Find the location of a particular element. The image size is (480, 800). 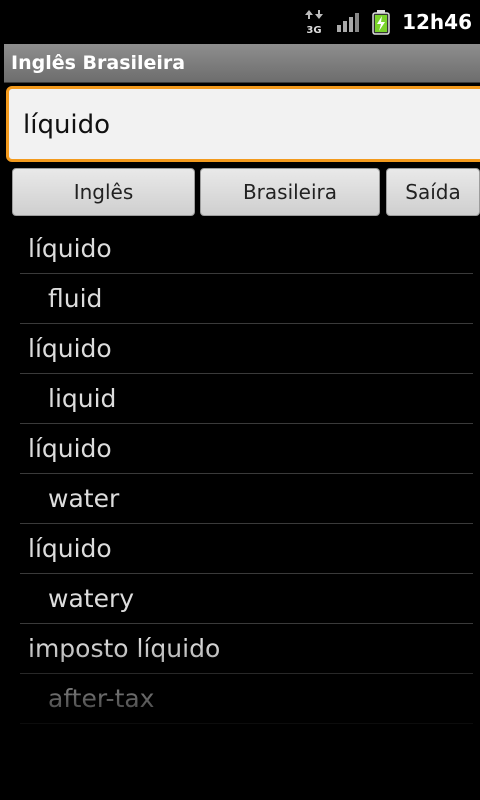

result-translation: water is located at coordinates (246, 499).